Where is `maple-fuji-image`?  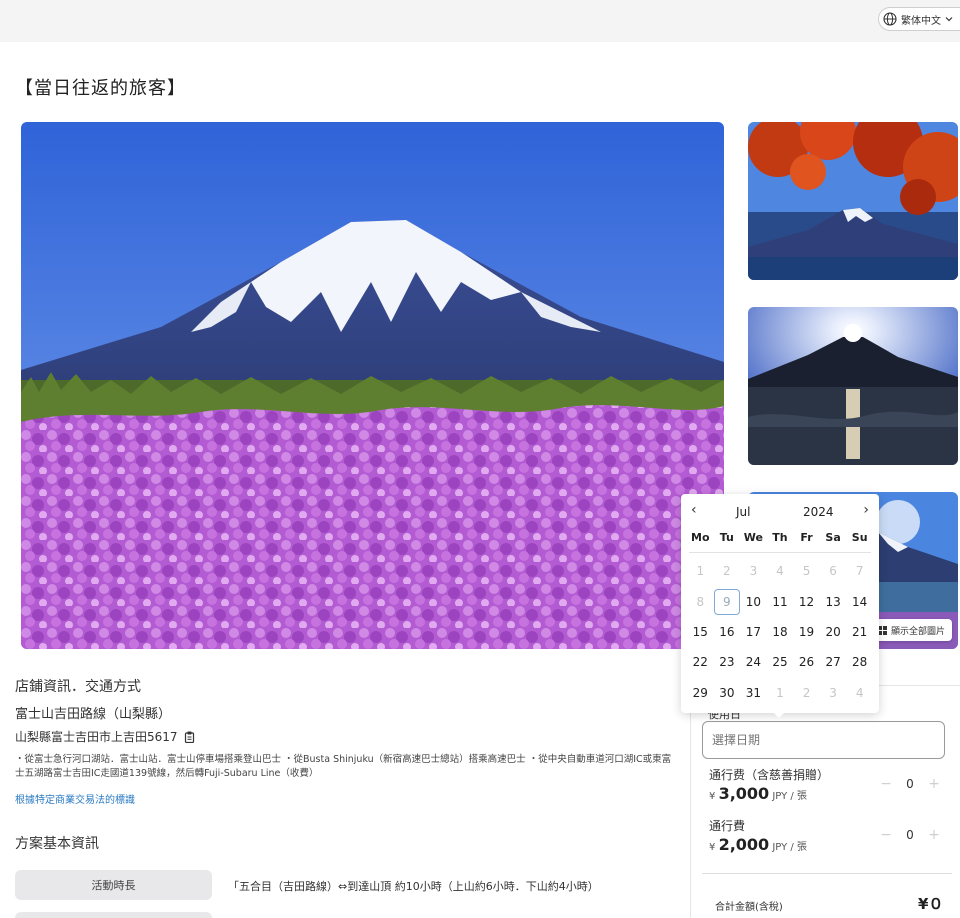 maple-fuji-image is located at coordinates (853, 201).